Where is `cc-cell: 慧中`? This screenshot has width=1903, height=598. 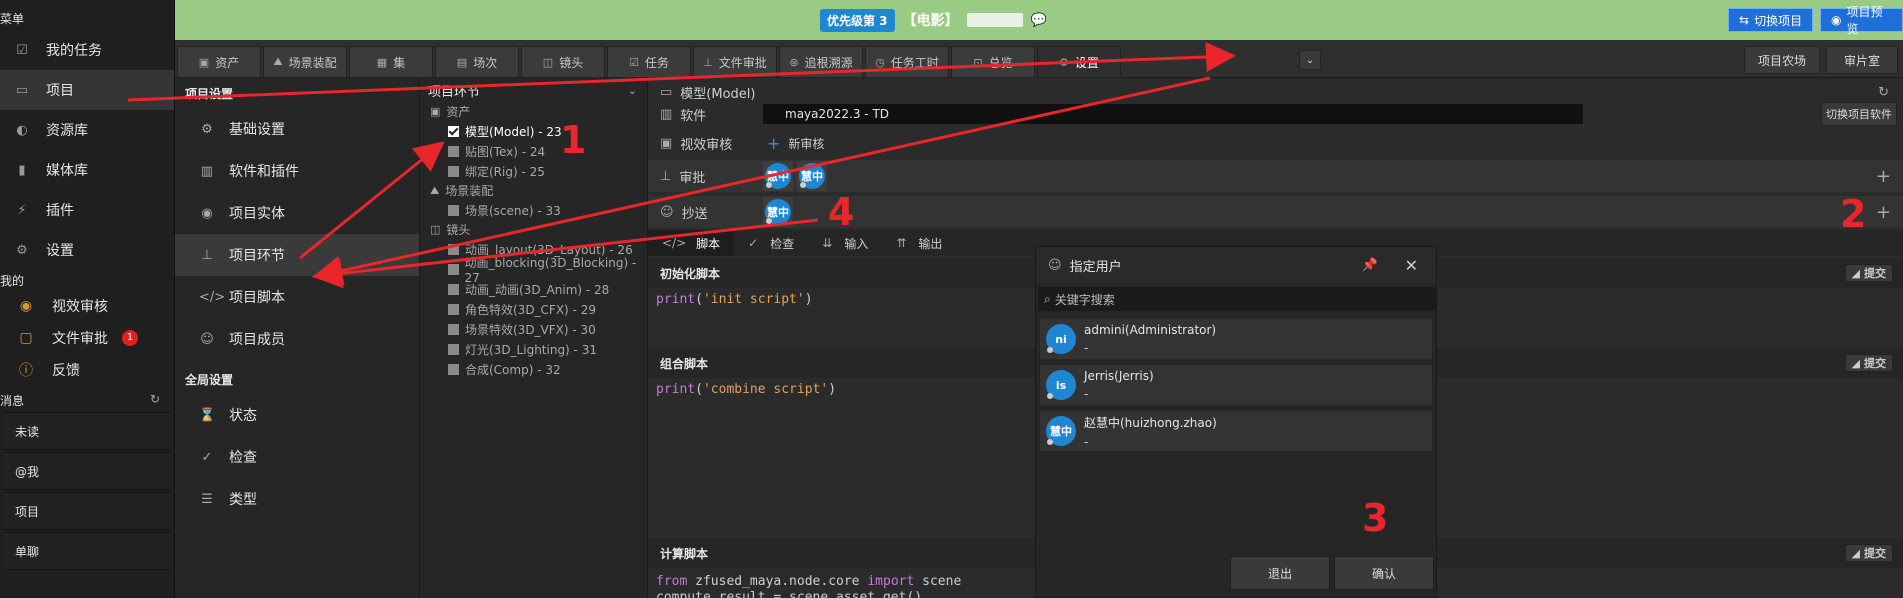
cc-cell: 慧中 is located at coordinates (778, 212).